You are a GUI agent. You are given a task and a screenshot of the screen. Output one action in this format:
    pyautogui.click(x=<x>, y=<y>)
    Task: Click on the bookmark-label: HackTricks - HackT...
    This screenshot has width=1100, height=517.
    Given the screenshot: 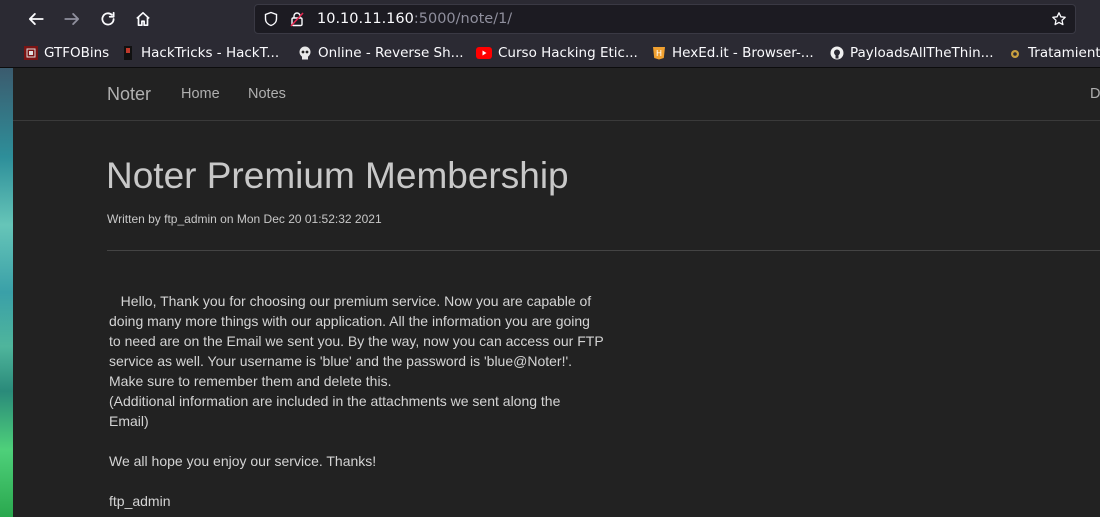 What is the action you would take?
    pyautogui.click(x=210, y=53)
    